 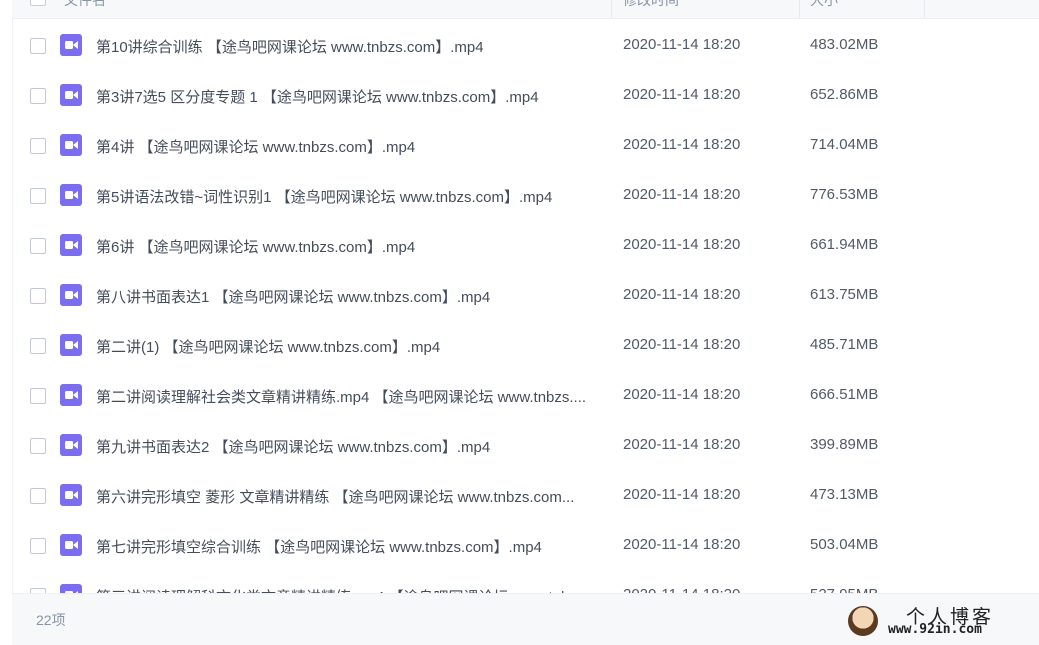 What do you see at coordinates (38, 3) in the screenshot?
I see `select-all-checkbox` at bounding box center [38, 3].